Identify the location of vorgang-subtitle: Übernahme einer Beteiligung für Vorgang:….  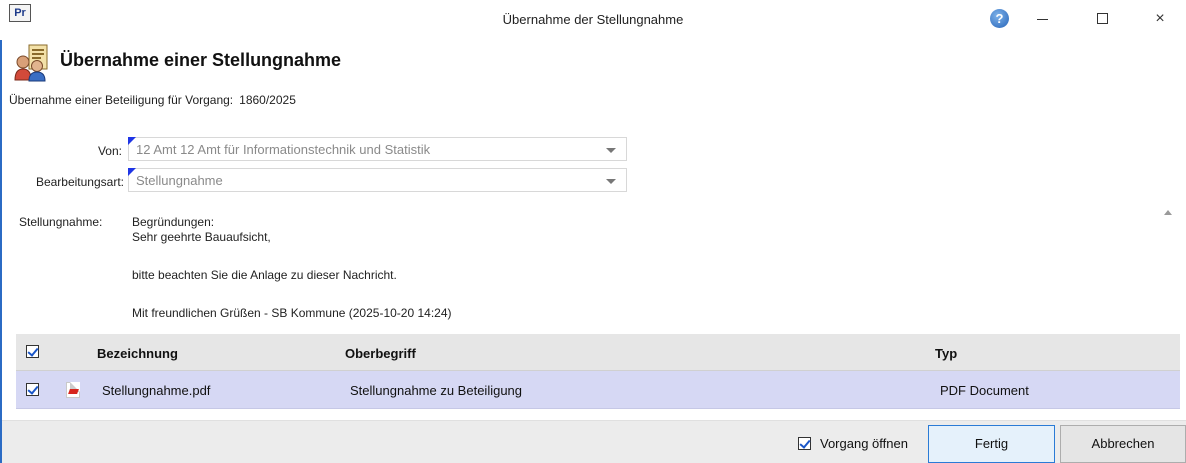
(152, 100).